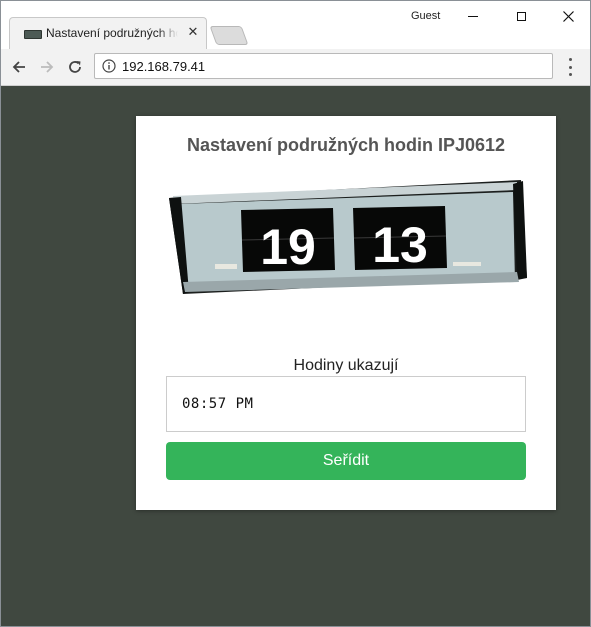  Describe the element at coordinates (473, 16) in the screenshot. I see `minimize-button` at that location.